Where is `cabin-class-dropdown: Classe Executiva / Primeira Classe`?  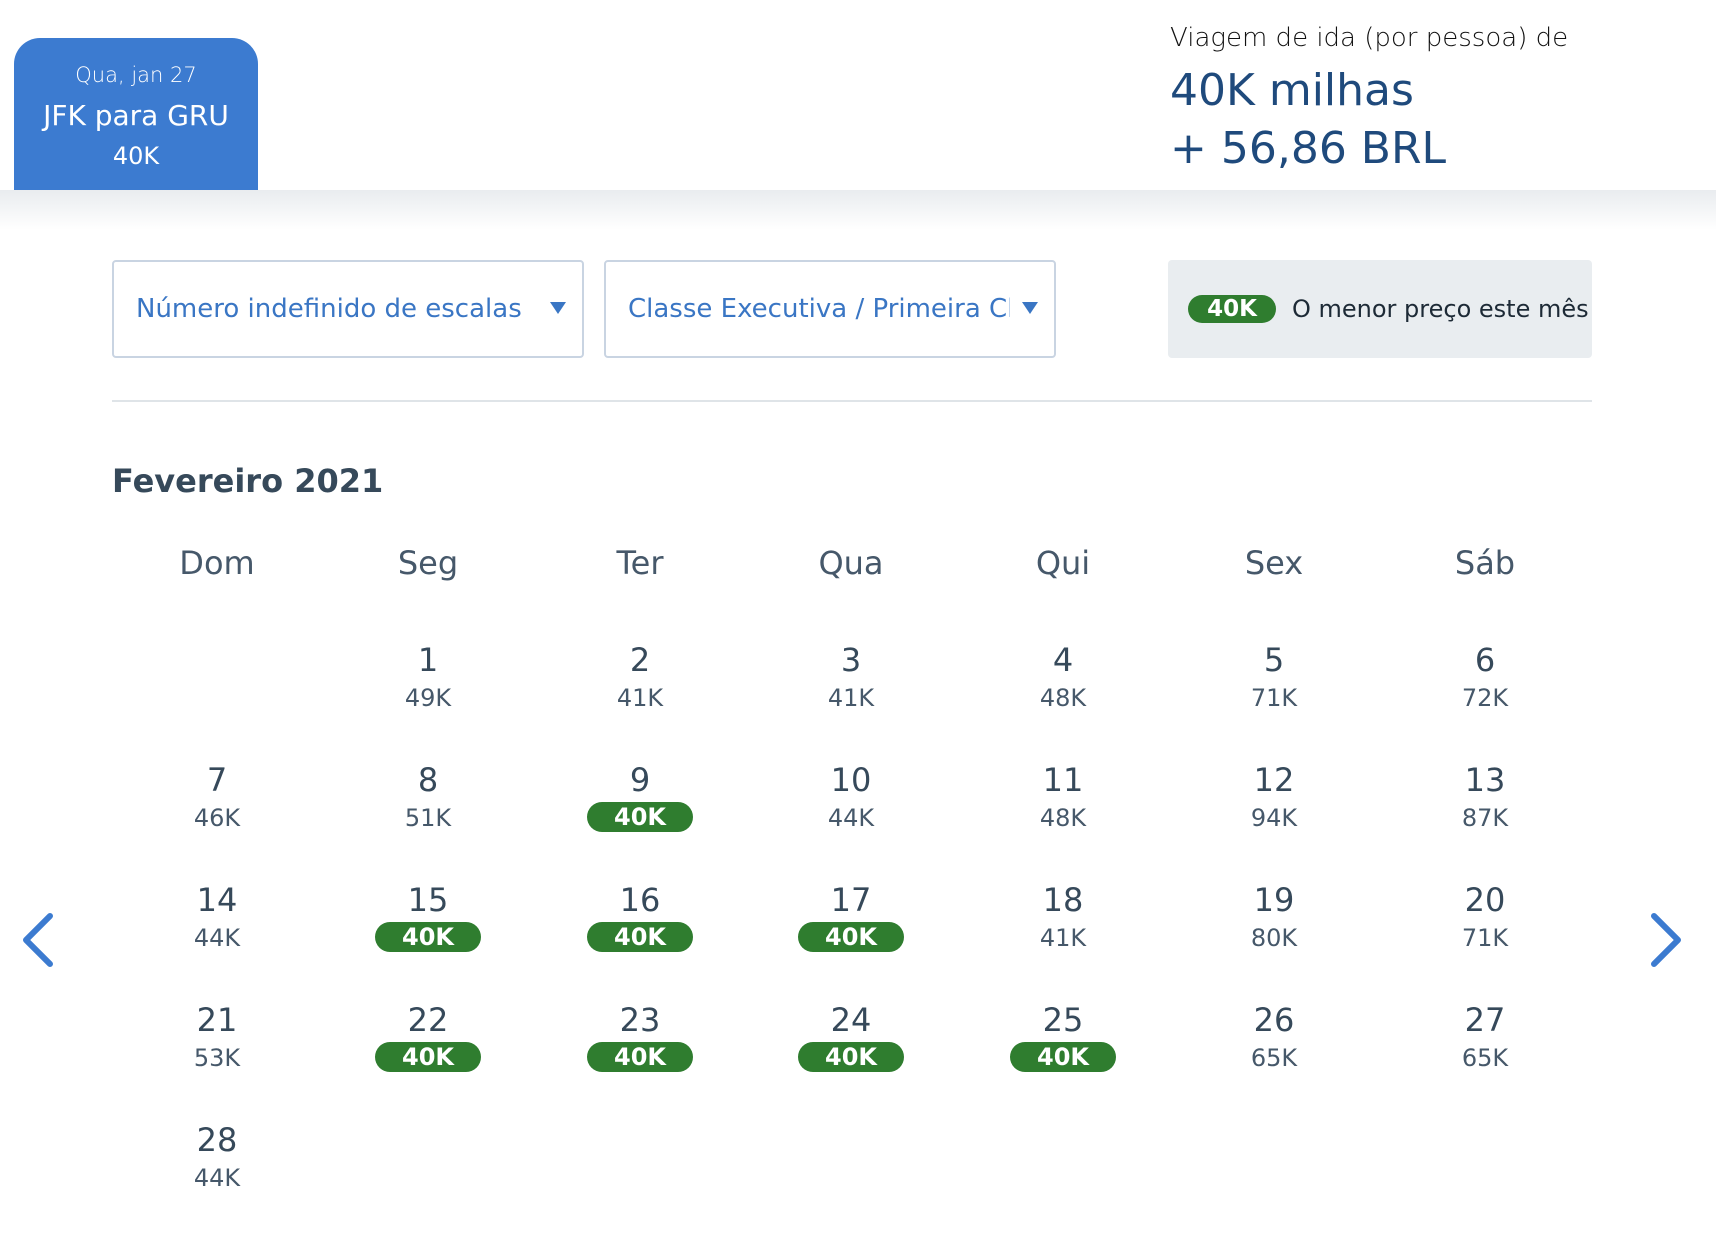 cabin-class-dropdown: Classe Executiva / Primeira Classe is located at coordinates (830, 309).